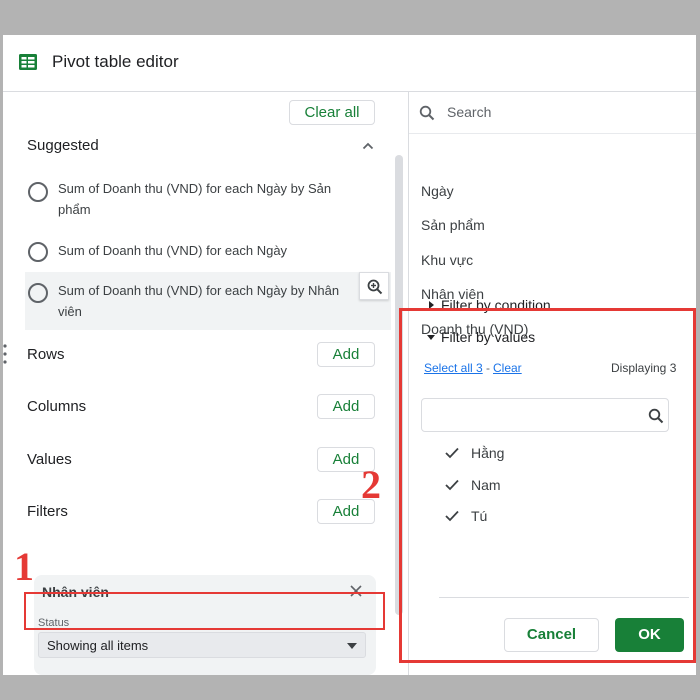  What do you see at coordinates (349, 63) in the screenshot?
I see `editor-header: Pivot table editor` at bounding box center [349, 63].